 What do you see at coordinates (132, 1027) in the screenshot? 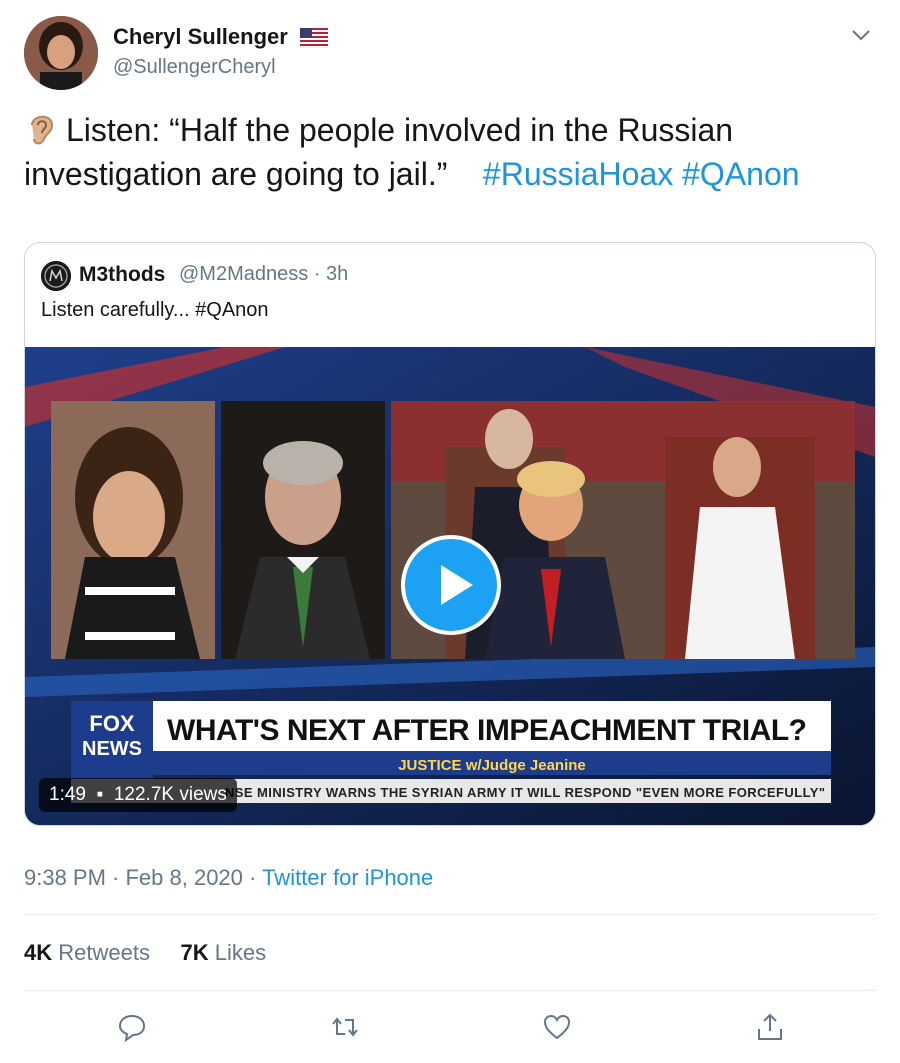
I see `reply-icon` at bounding box center [132, 1027].